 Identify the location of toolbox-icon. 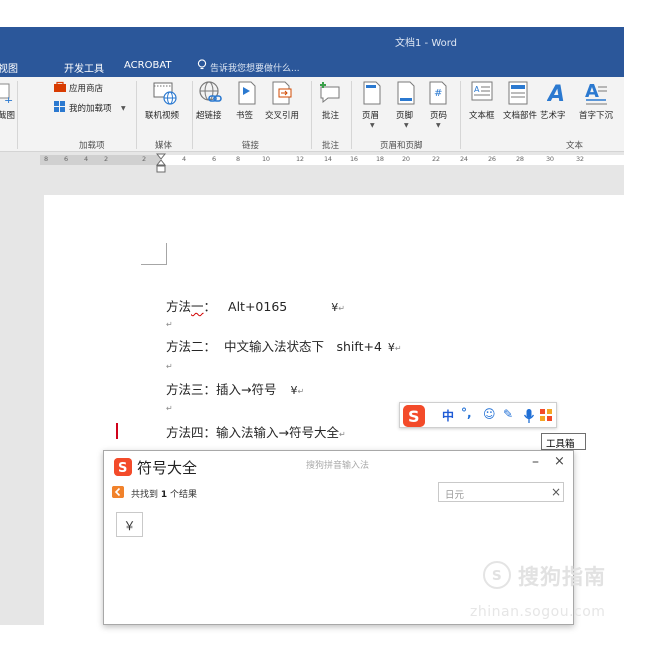
(546, 415).